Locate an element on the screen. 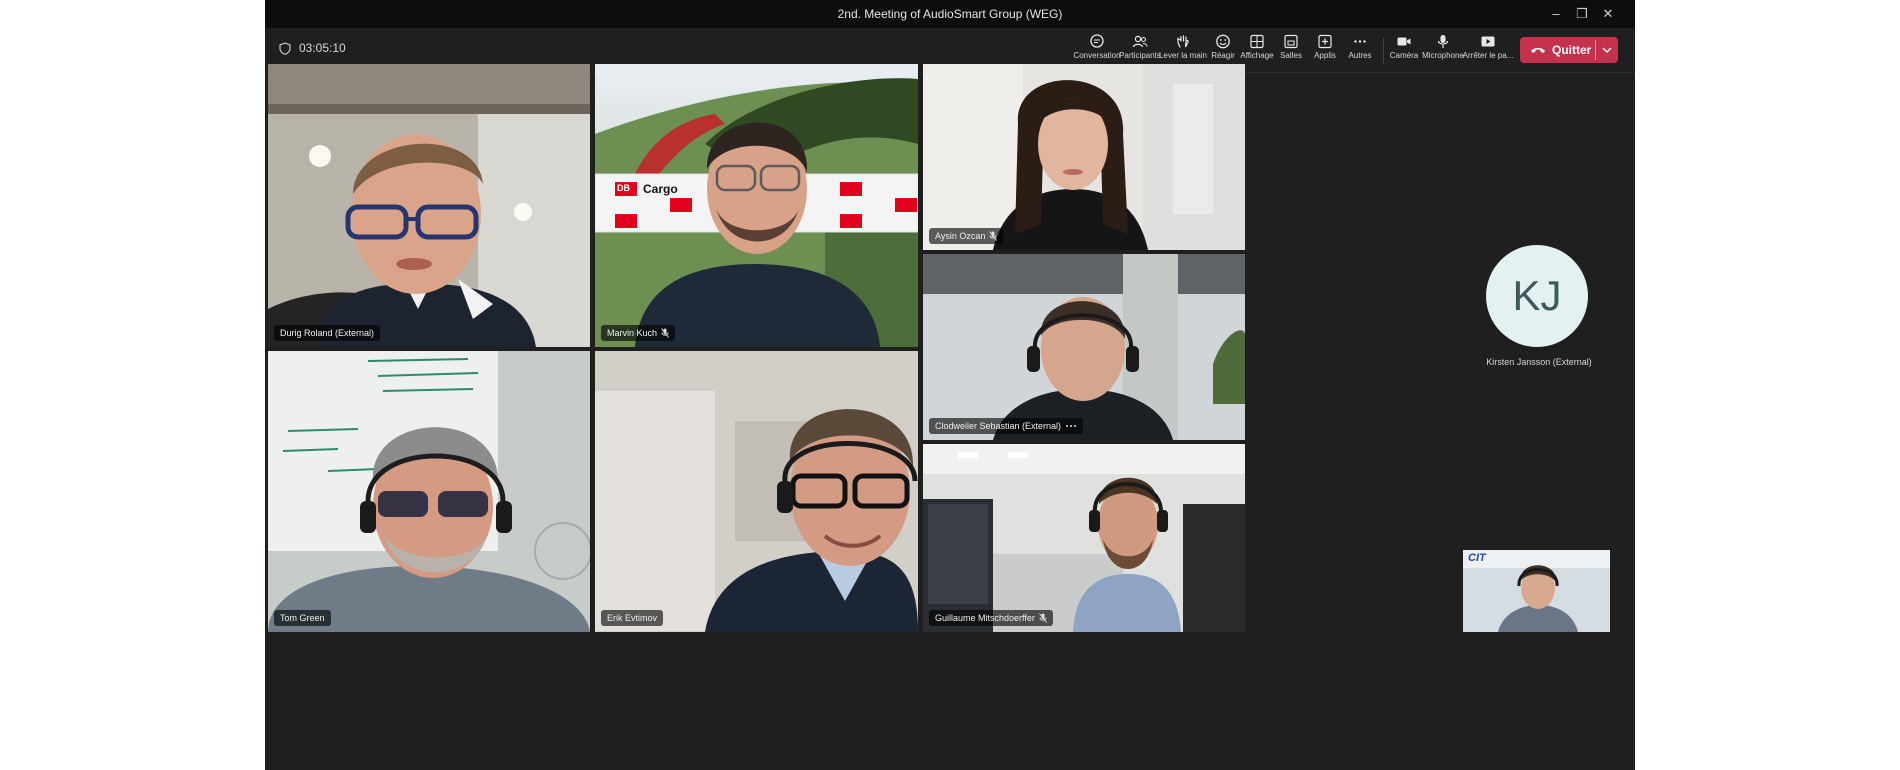 The width and height of the screenshot is (1900, 770). participant-name: Guillaume Mitschdoerffer is located at coordinates (985, 618).